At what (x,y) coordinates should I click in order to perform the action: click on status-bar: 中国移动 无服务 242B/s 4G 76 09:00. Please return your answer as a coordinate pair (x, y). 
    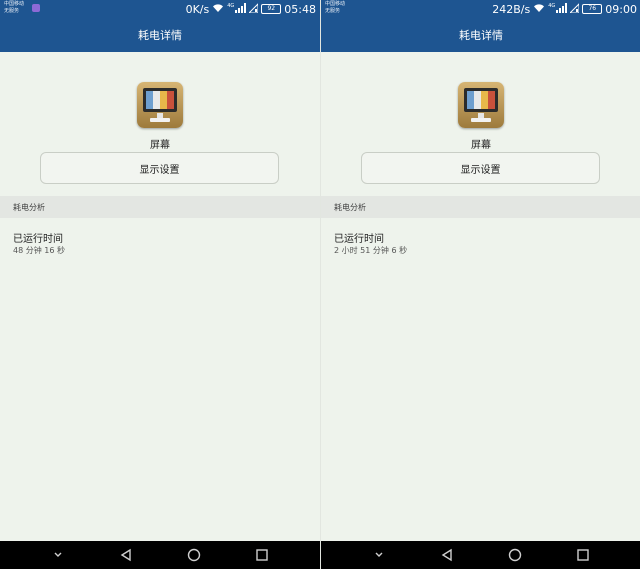
    Looking at the image, I should click on (480, 9).